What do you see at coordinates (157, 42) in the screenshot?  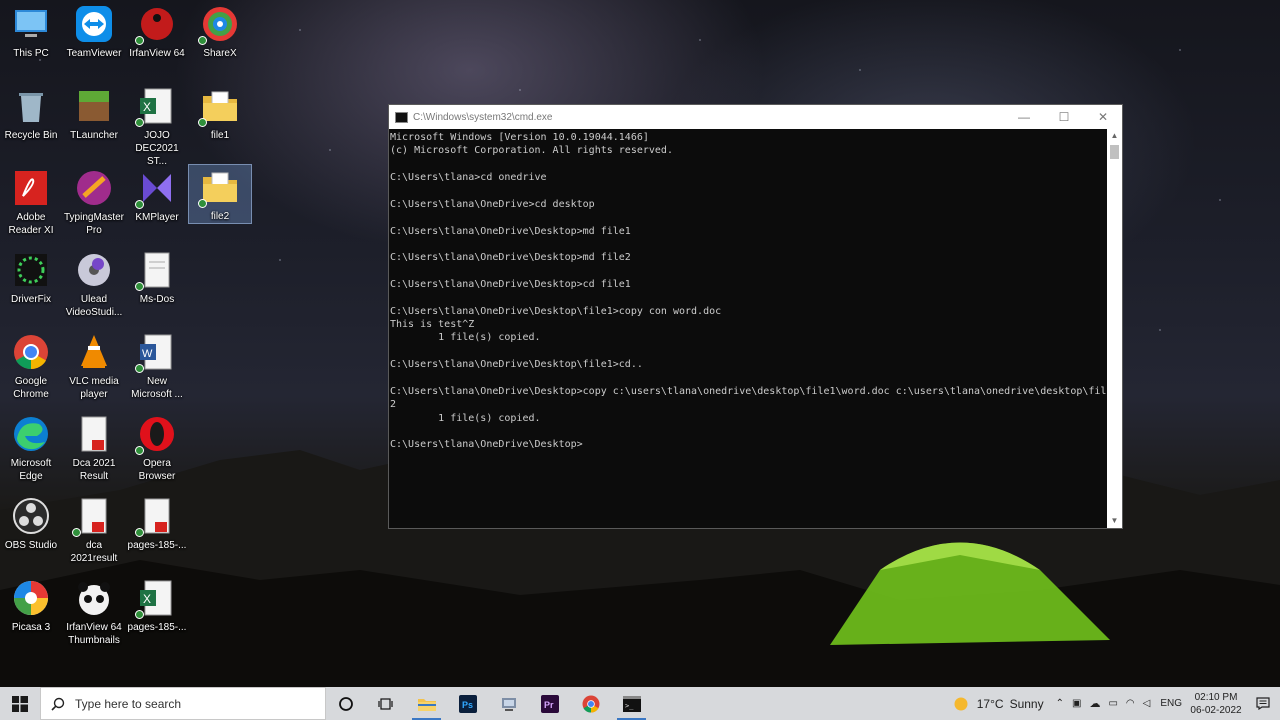 I see `desktop-icon-irfanview-64: IrfanView 64` at bounding box center [157, 42].